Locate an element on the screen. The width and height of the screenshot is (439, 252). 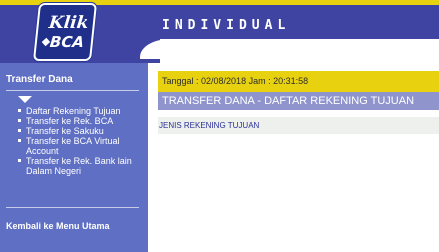
logo-text-bottom: BCA is located at coordinates (67, 42).